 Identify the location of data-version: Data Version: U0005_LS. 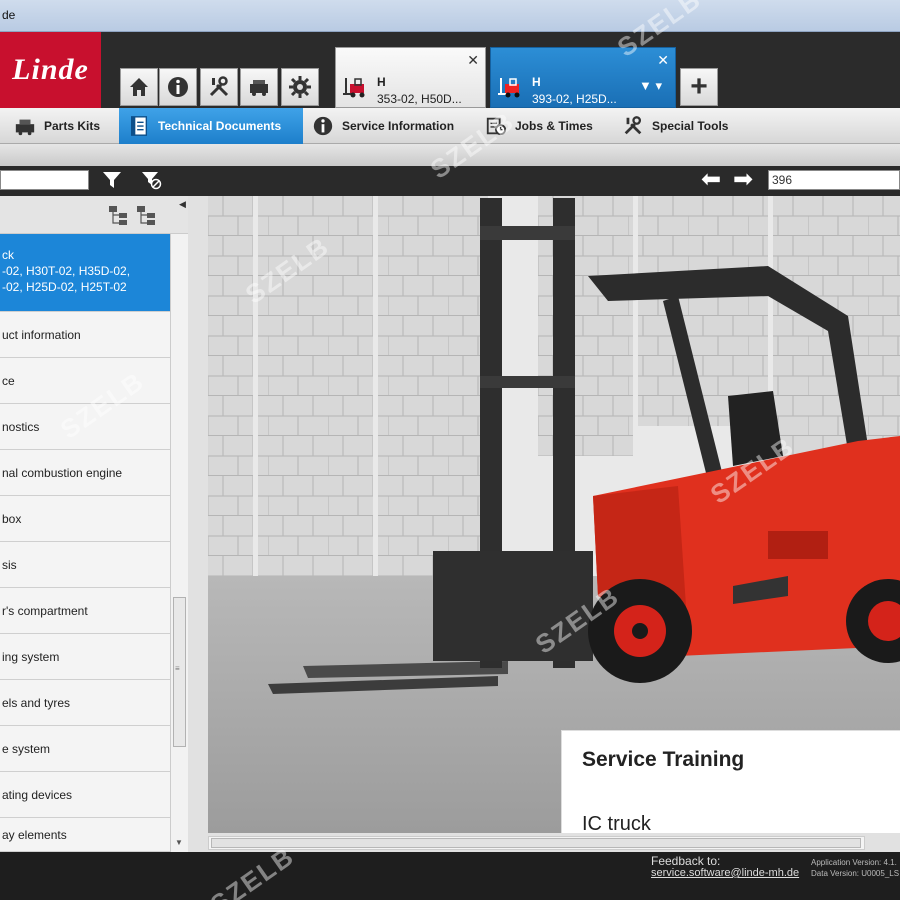
(855, 873).